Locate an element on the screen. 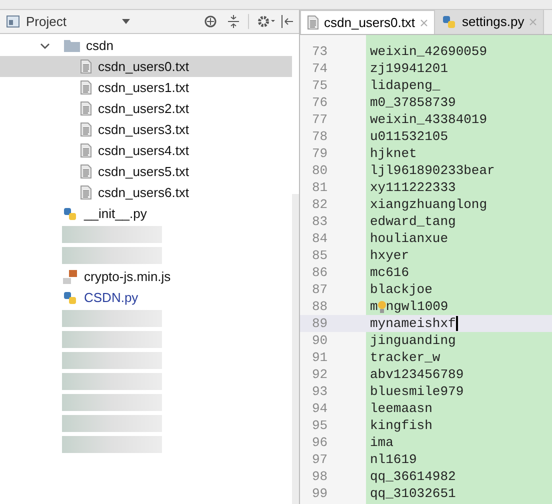  line-text: tracker_w is located at coordinates (404, 357).